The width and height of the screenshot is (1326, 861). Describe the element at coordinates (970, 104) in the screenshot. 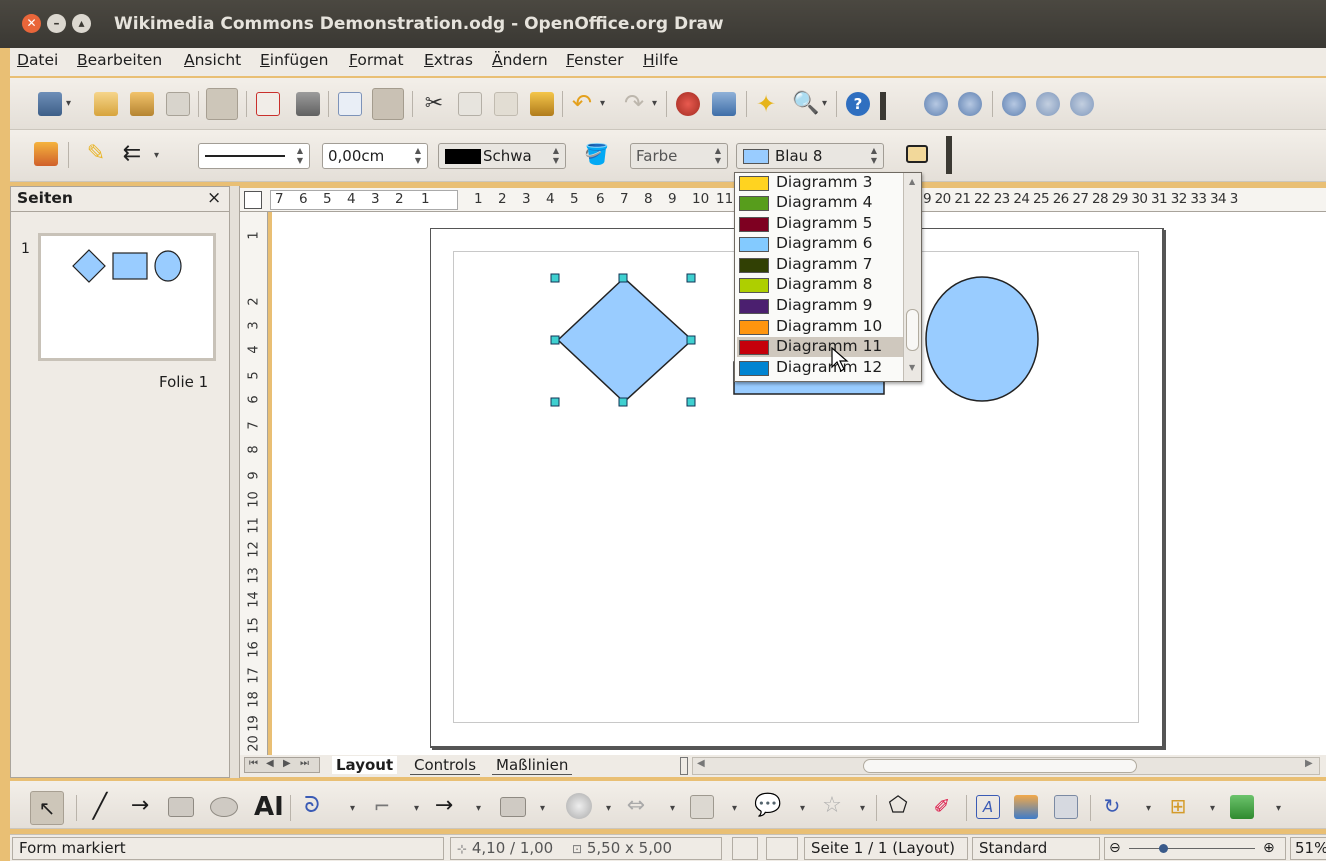

I see `zoom-out-icon` at that location.